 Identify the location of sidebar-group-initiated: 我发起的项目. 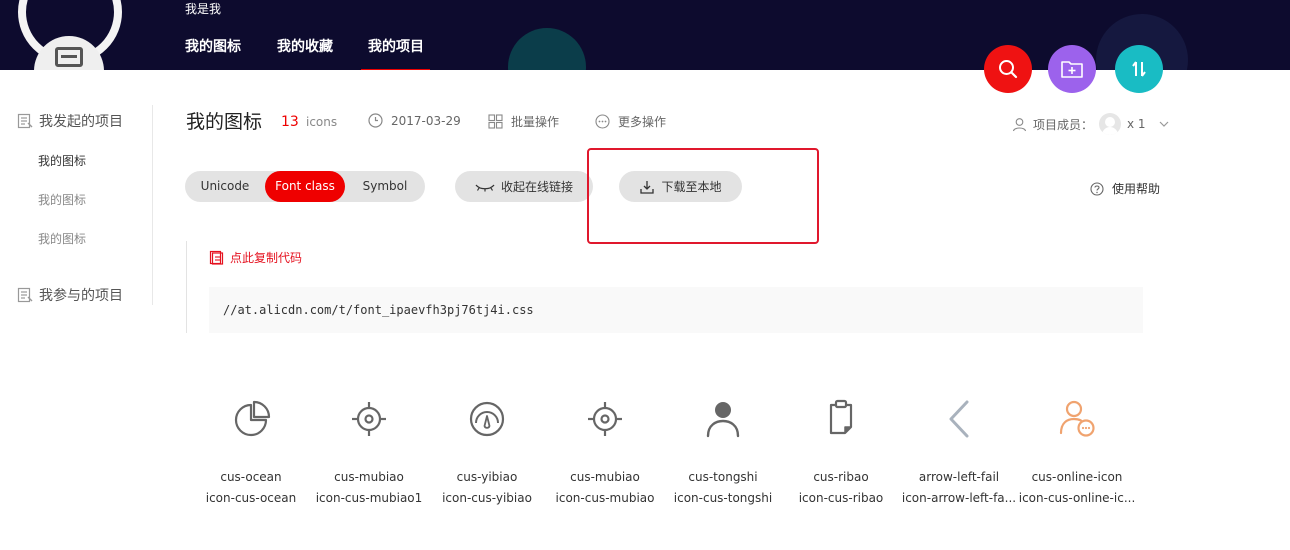
(70, 121).